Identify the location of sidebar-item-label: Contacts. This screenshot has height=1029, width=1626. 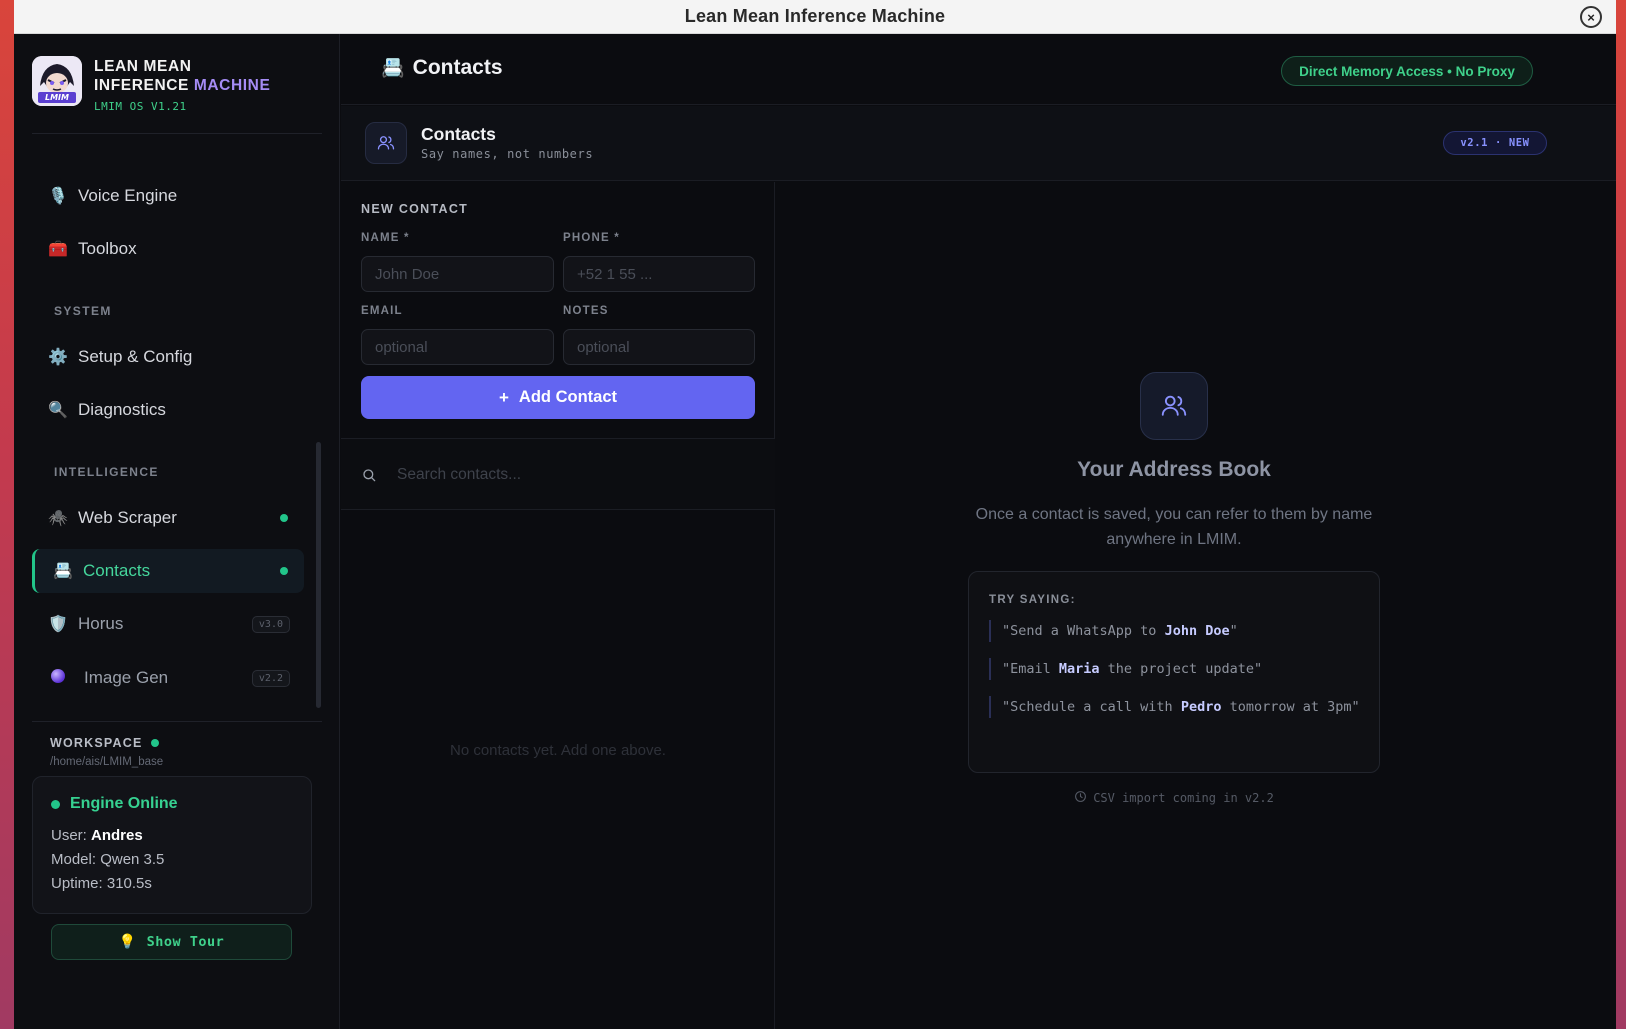
(117, 570).